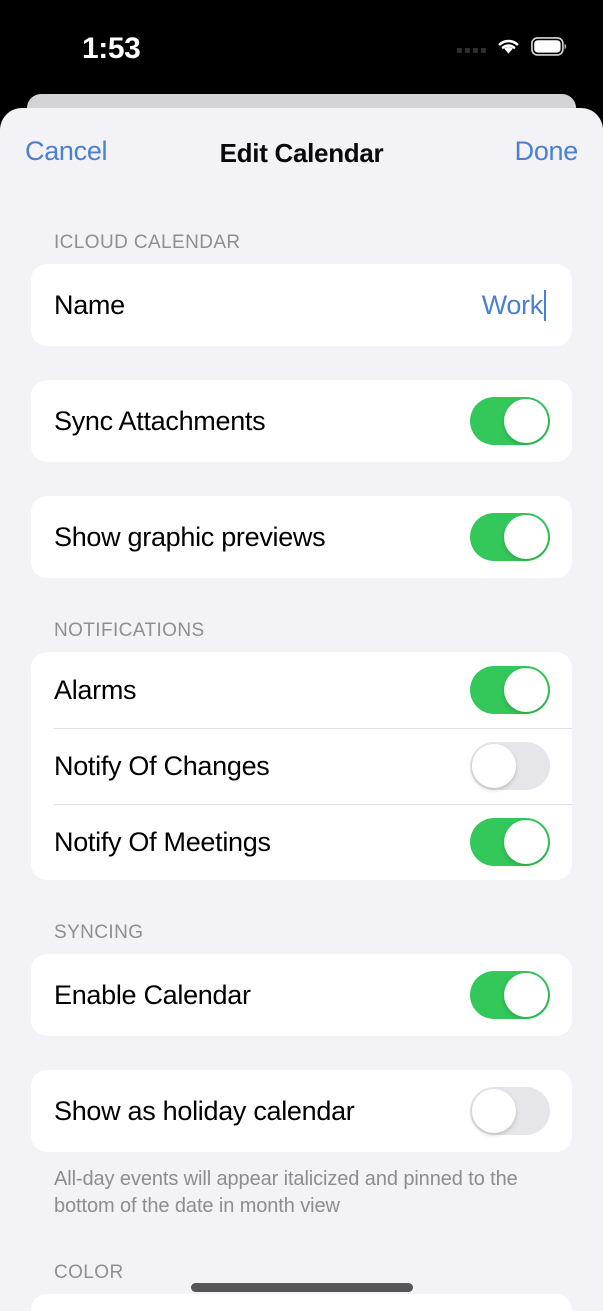  I want to click on page-title: Edit Calendar, so click(301, 153).